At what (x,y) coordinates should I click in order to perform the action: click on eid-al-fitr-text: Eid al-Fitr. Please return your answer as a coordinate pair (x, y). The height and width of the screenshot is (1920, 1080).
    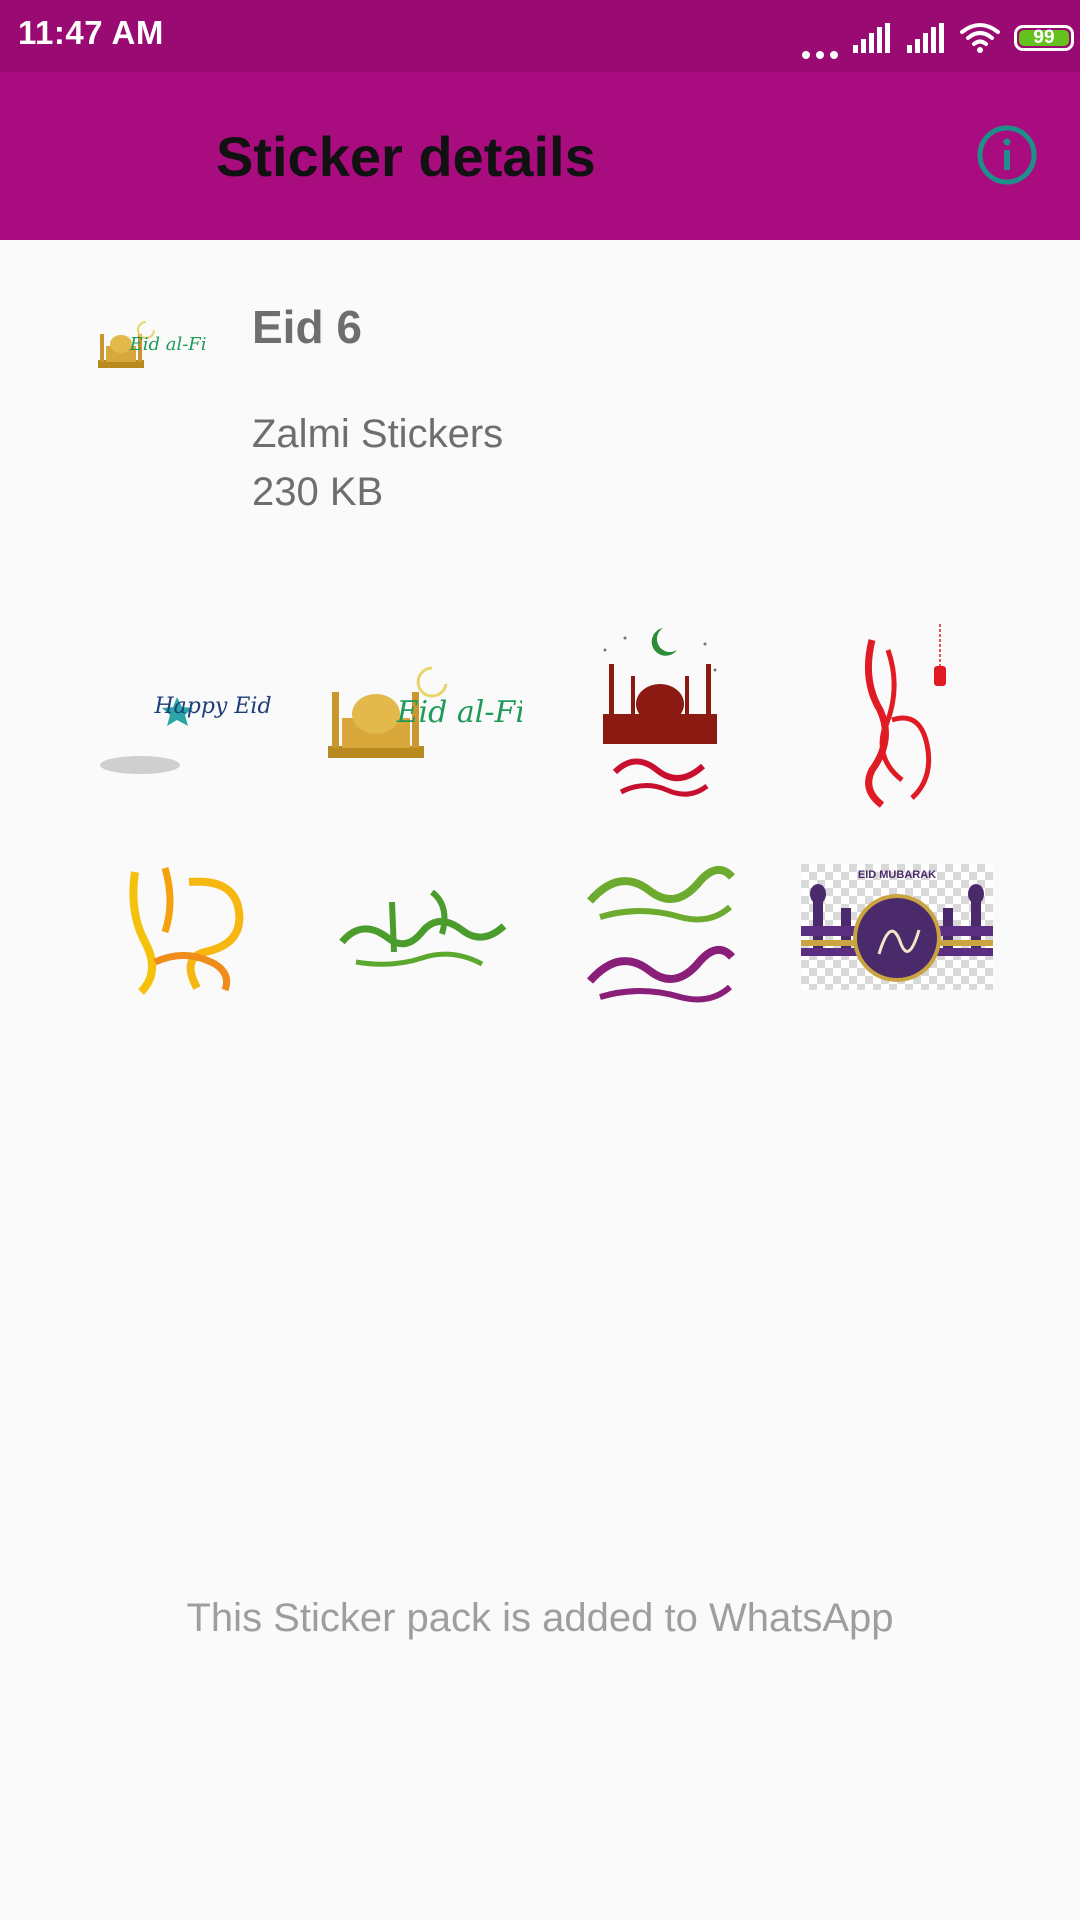
    Looking at the image, I should click on (459, 712).